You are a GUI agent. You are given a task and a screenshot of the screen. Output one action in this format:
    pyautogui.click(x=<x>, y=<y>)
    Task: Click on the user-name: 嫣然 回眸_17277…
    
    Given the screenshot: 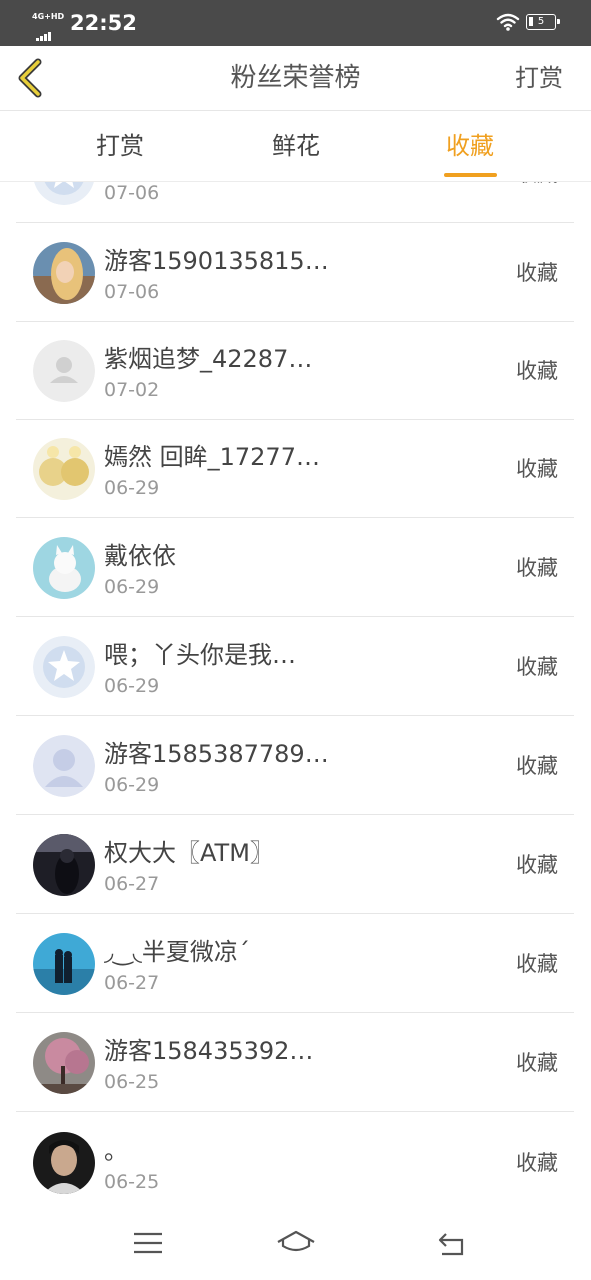 What is the action you would take?
    pyautogui.click(x=212, y=457)
    